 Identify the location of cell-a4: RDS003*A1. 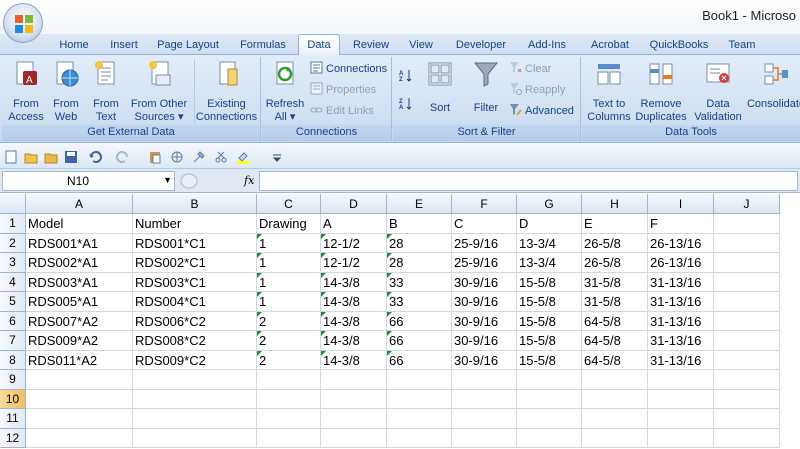
(79, 282).